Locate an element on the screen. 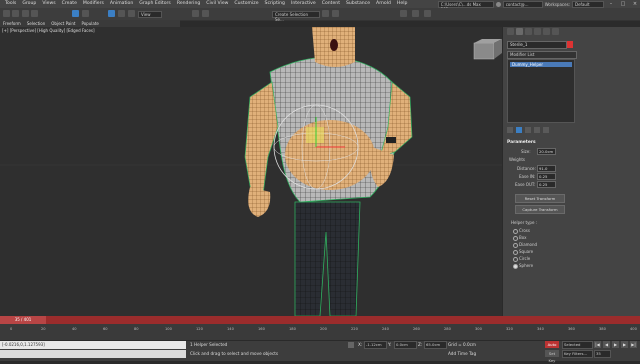 The width and height of the screenshot is (640, 364). reference-coord-dropdown: View is located at coordinates (150, 14).